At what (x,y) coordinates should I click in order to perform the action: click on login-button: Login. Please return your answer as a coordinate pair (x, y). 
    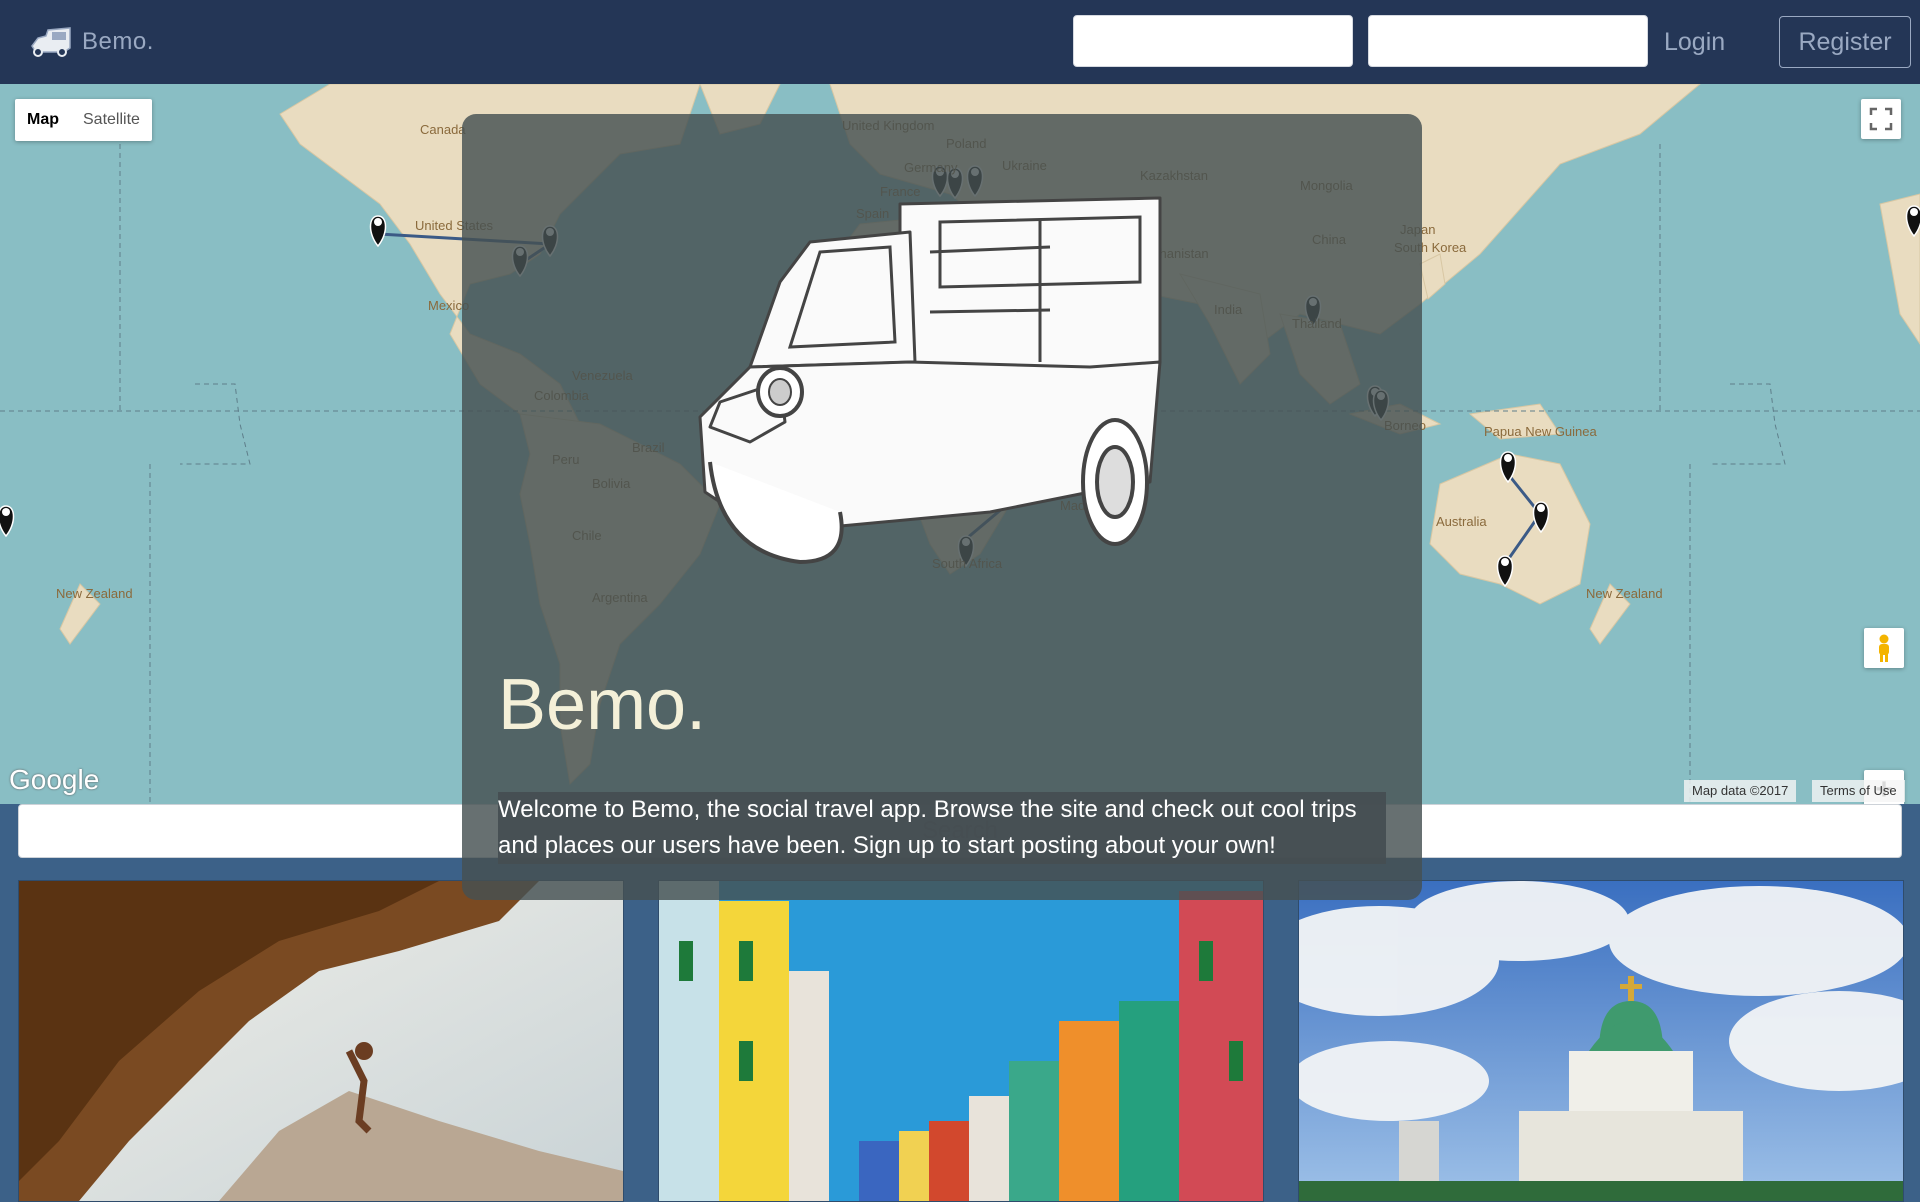
    Looking at the image, I should click on (1694, 42).